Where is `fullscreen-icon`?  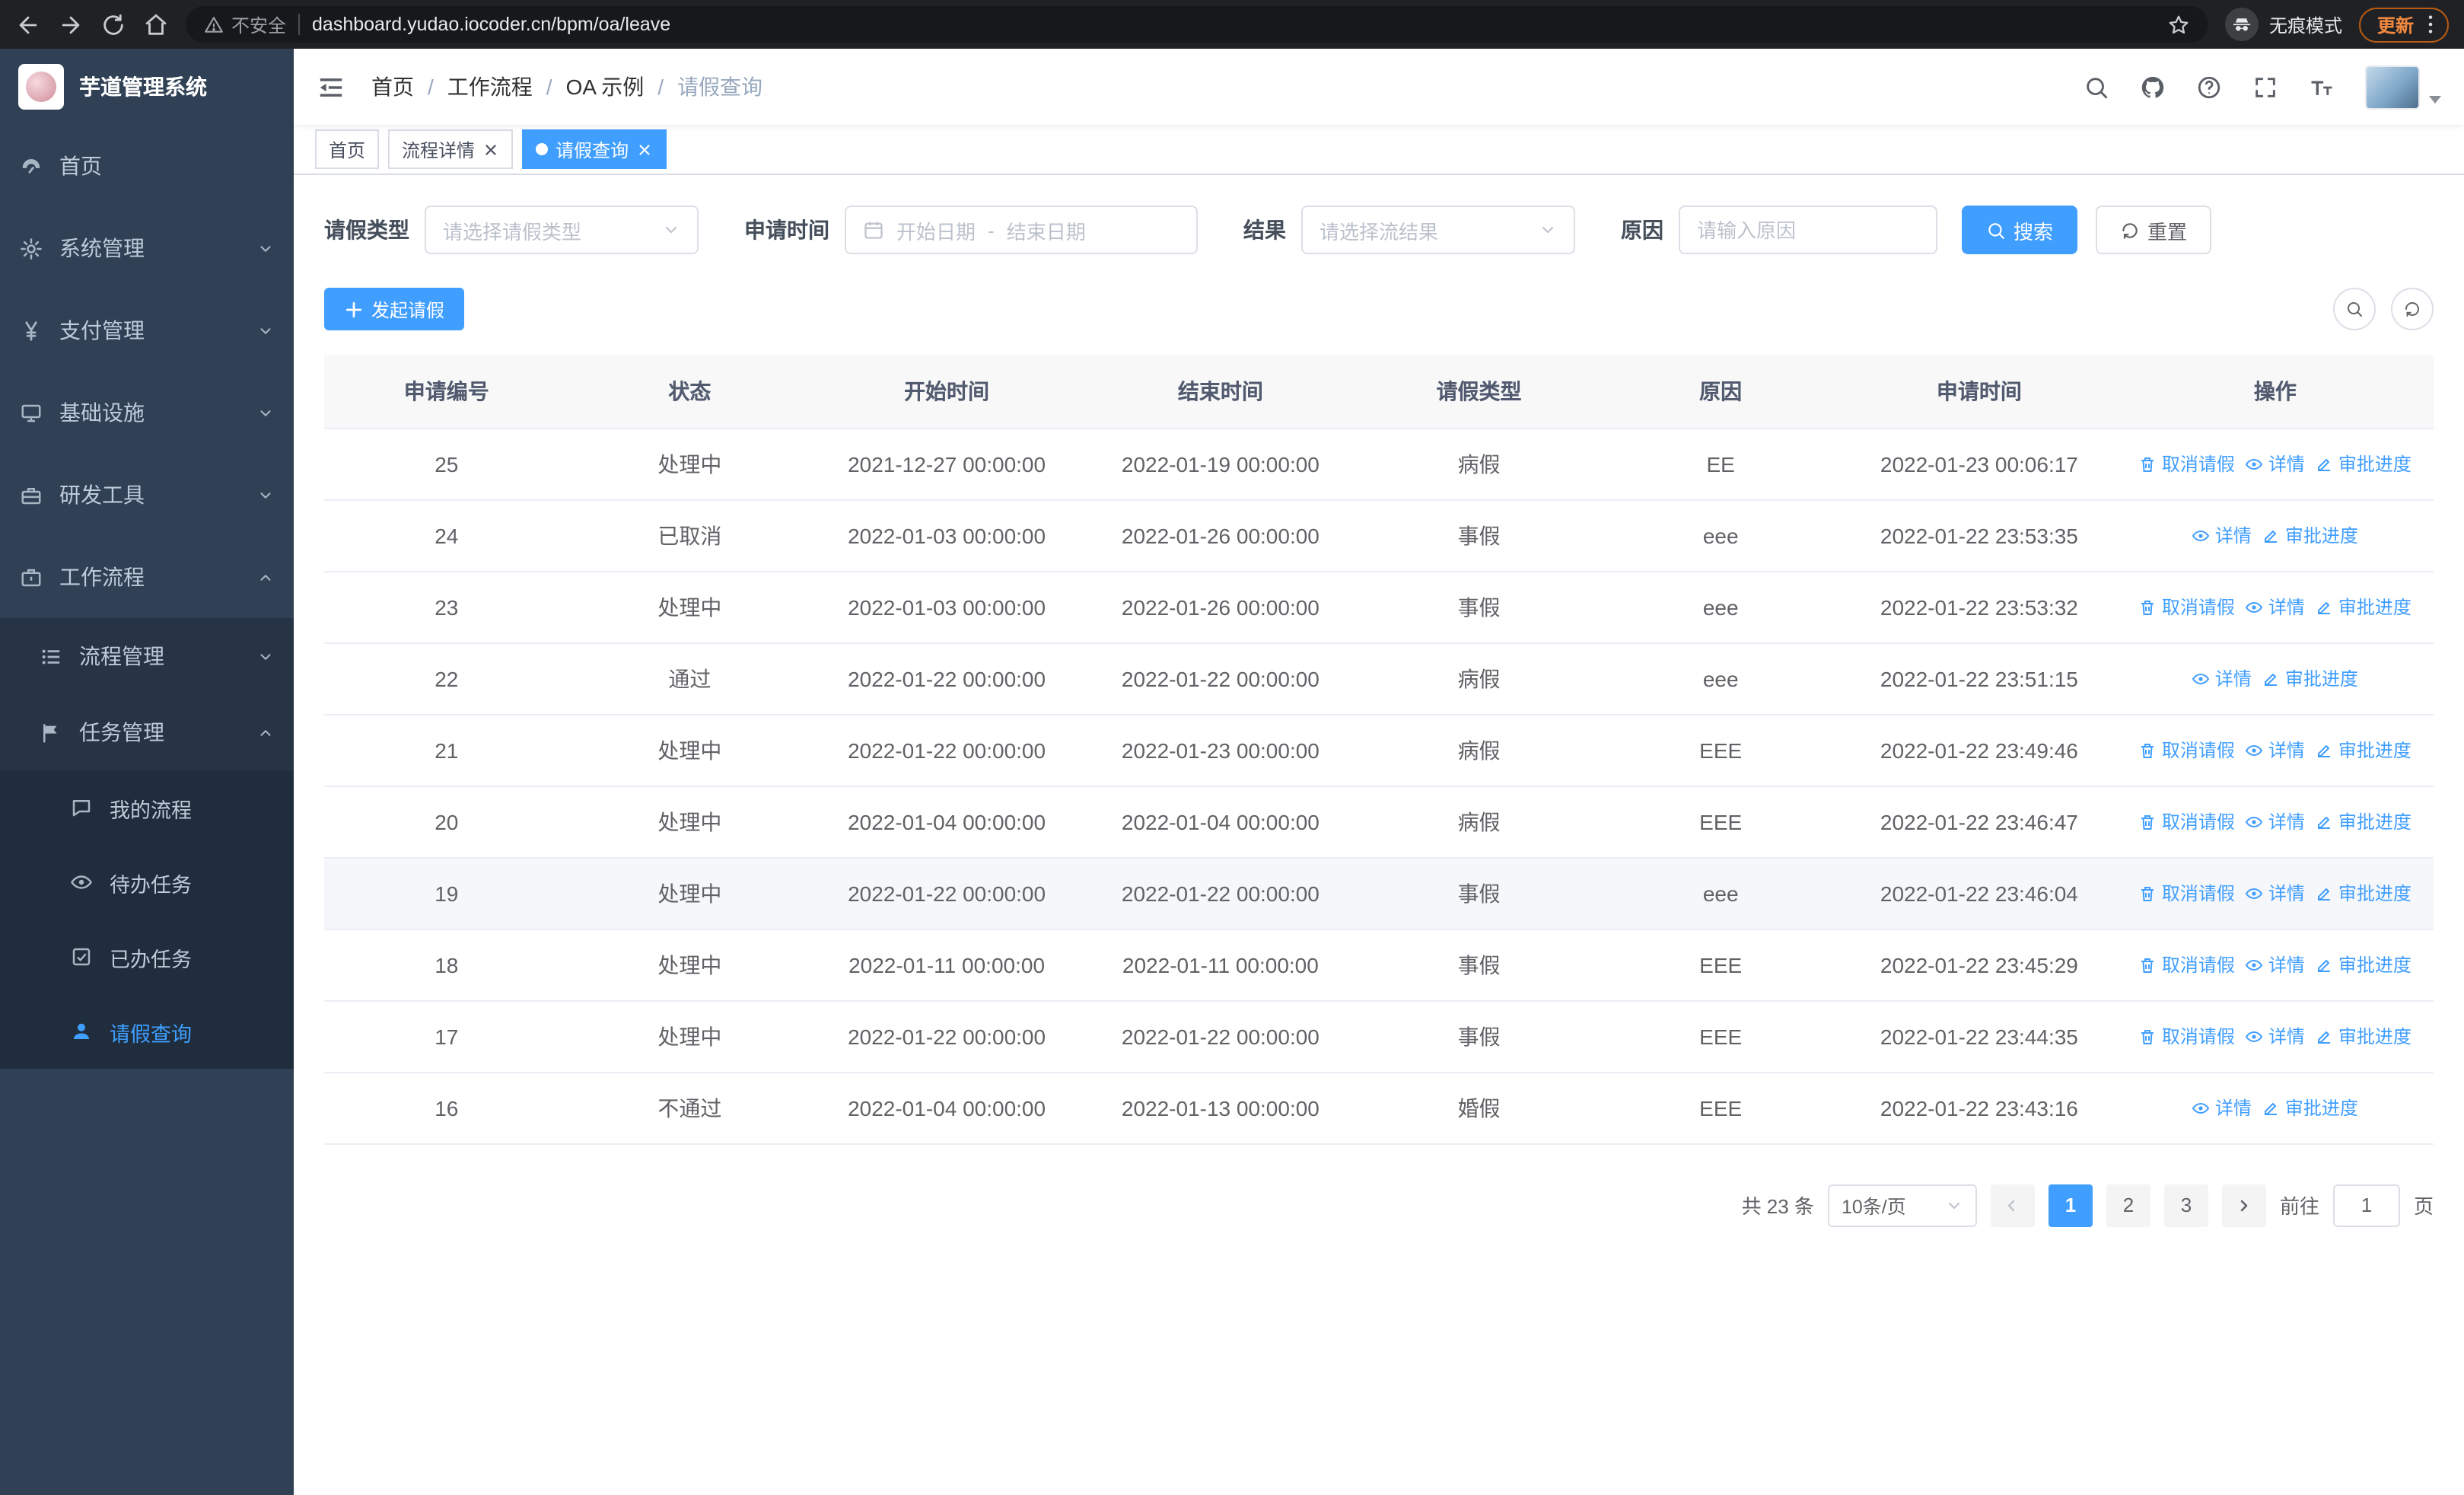
fullscreen-icon is located at coordinates (2265, 87).